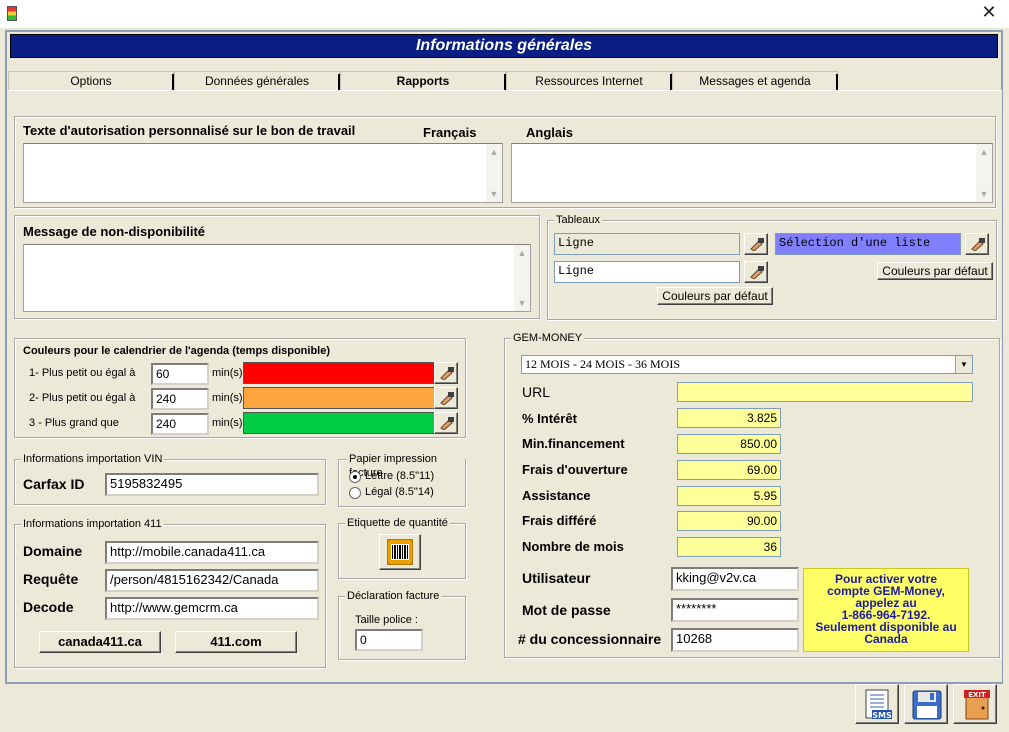  I want to click on unavailable-textarea-scrollbar: ▲ ▼, so click(522, 278).